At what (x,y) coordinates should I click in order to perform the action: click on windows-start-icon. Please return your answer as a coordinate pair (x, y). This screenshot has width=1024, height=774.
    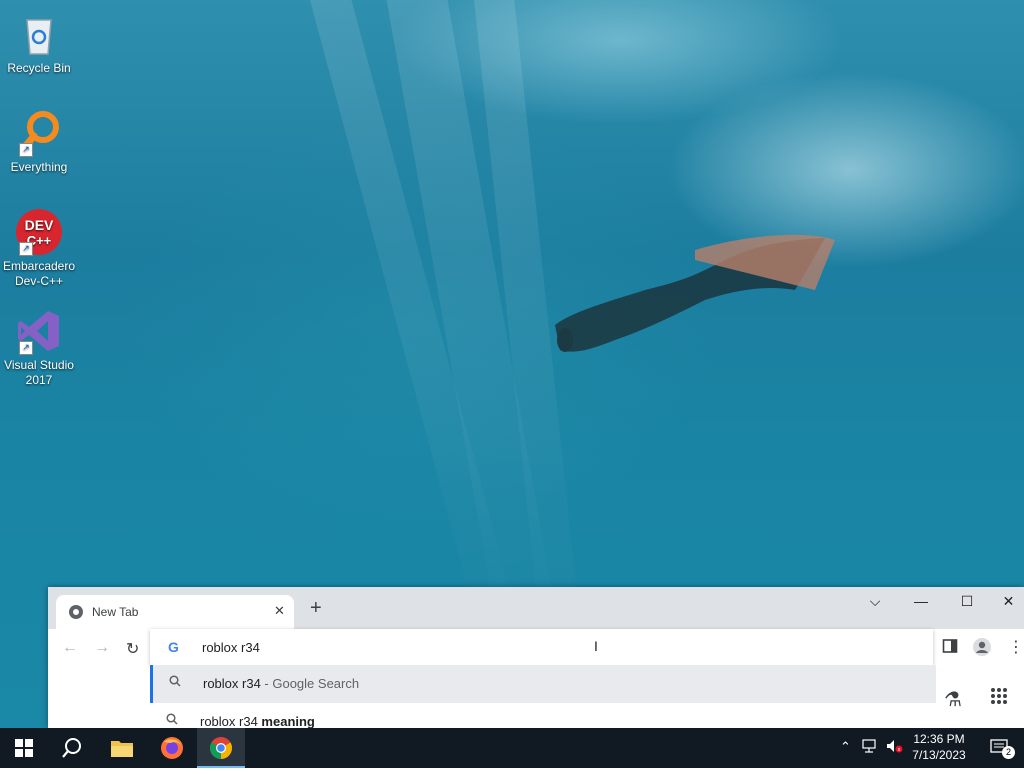
    Looking at the image, I should click on (24, 748).